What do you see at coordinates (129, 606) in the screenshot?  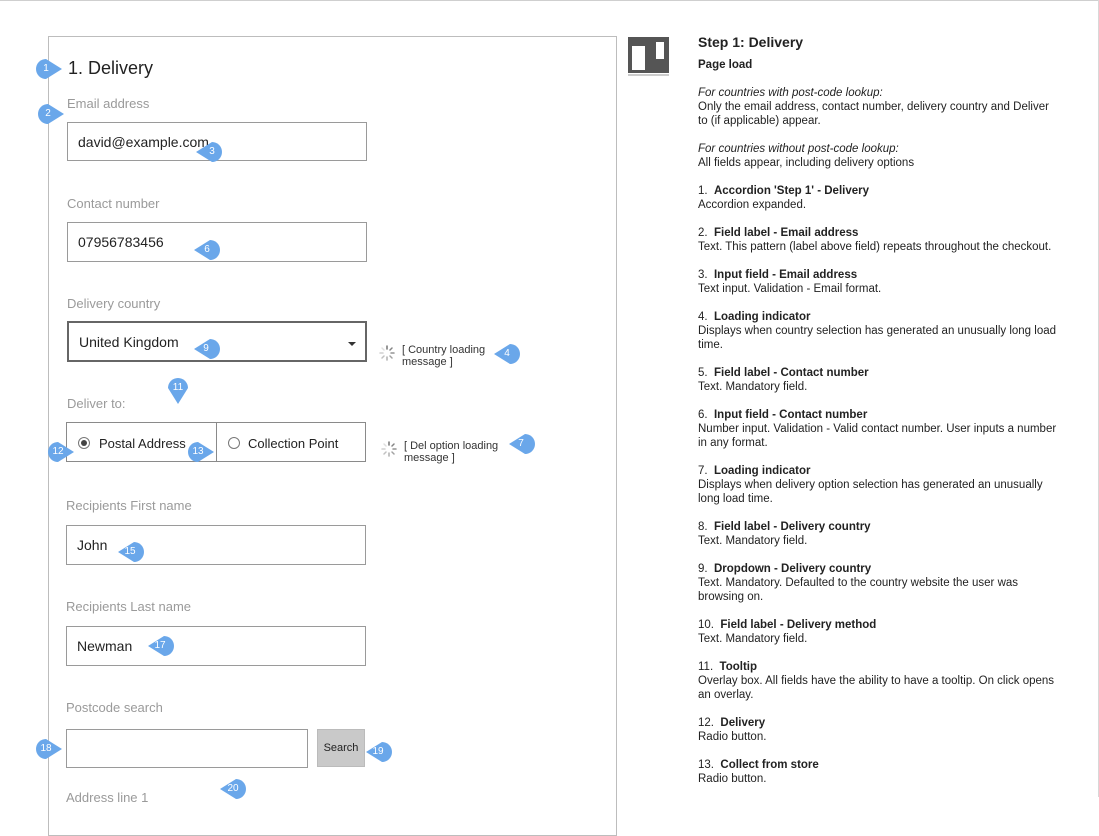 I see `last-name-label: Recipients Last name` at bounding box center [129, 606].